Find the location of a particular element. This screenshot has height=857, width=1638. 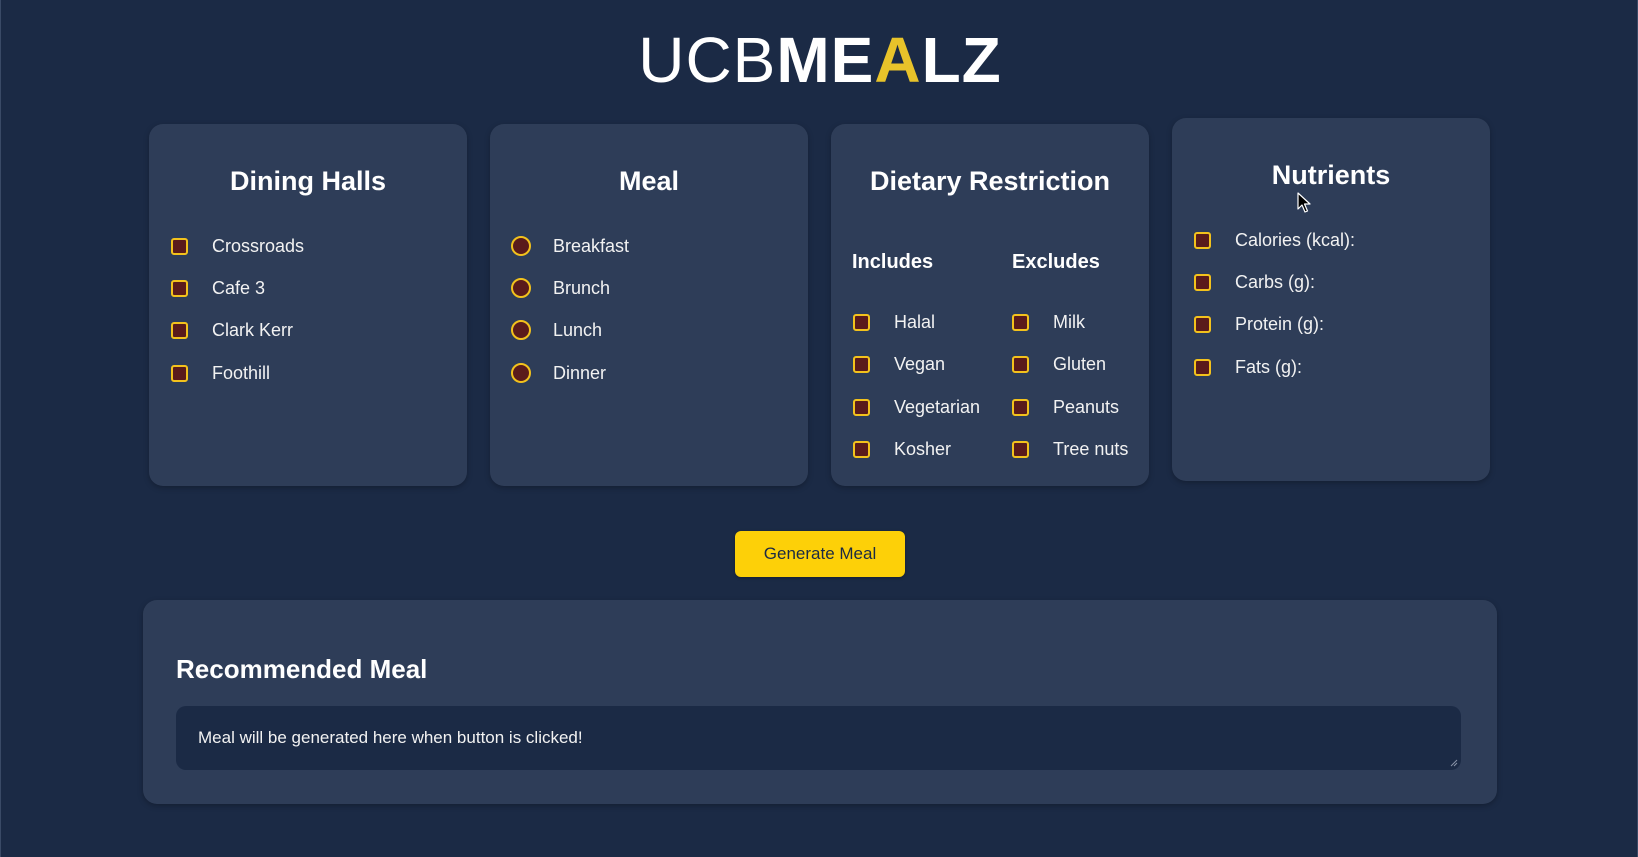

include-option-kosher: Kosher is located at coordinates (902, 449).